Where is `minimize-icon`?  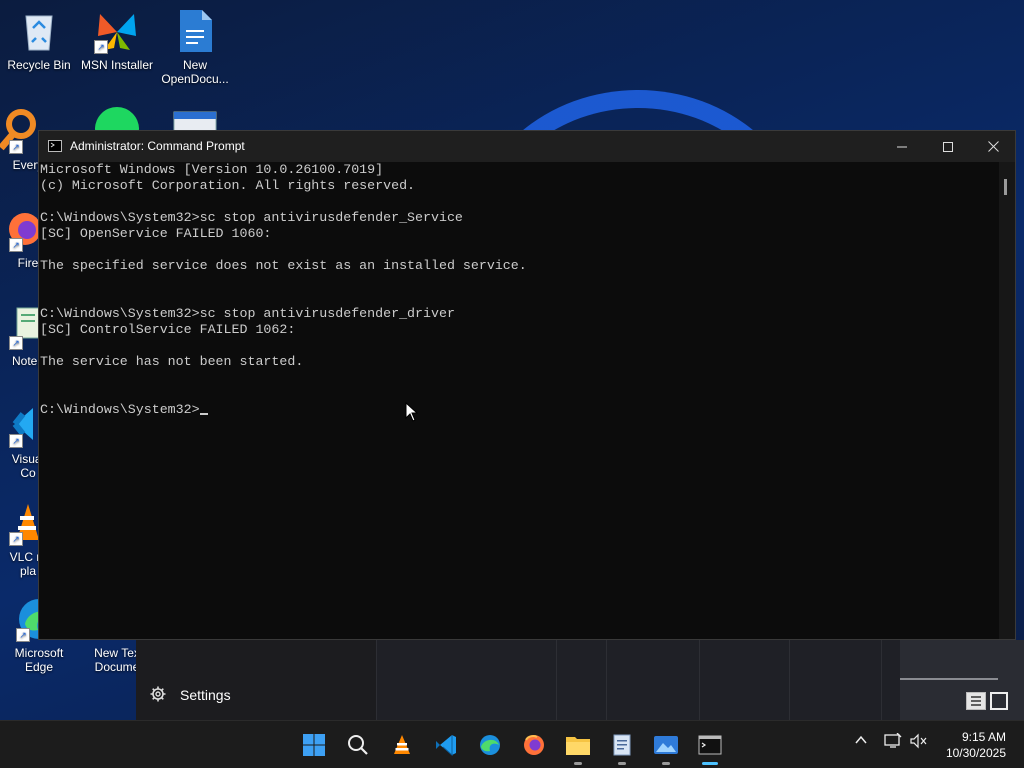 minimize-icon is located at coordinates (902, 146).